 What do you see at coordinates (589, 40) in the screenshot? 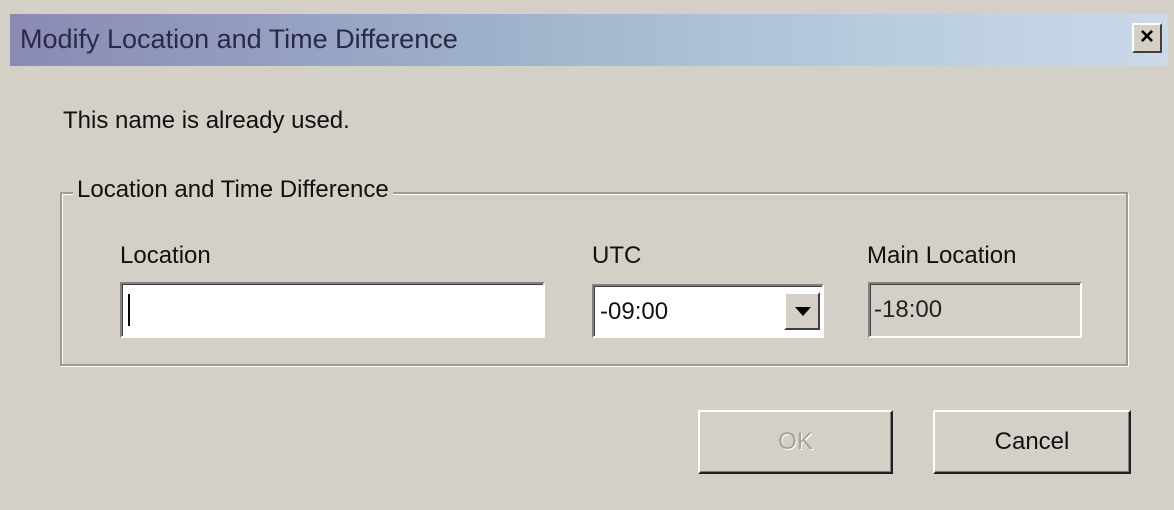
I see `title-bar: Modify Location and Time Difference ×` at bounding box center [589, 40].